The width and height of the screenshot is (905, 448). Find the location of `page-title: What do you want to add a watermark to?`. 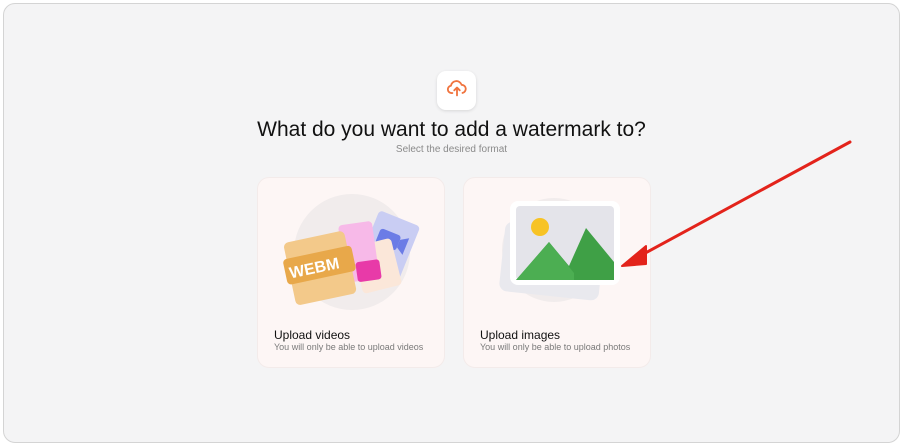

page-title: What do you want to add a watermark to? is located at coordinates (451, 129).